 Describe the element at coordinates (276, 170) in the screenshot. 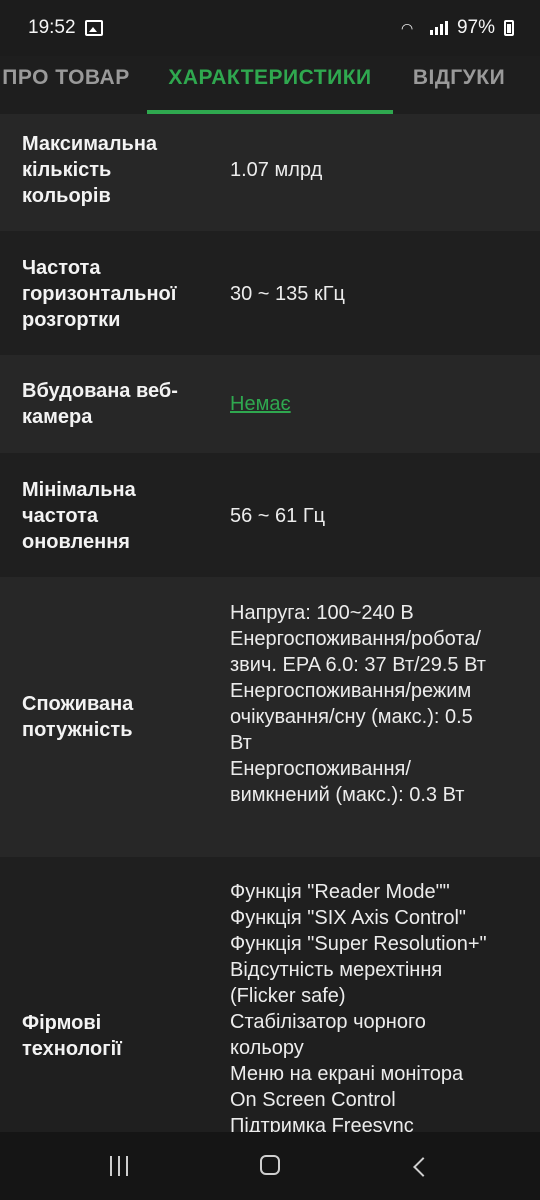

I see `spec-value-line: 1.07 млрд` at that location.